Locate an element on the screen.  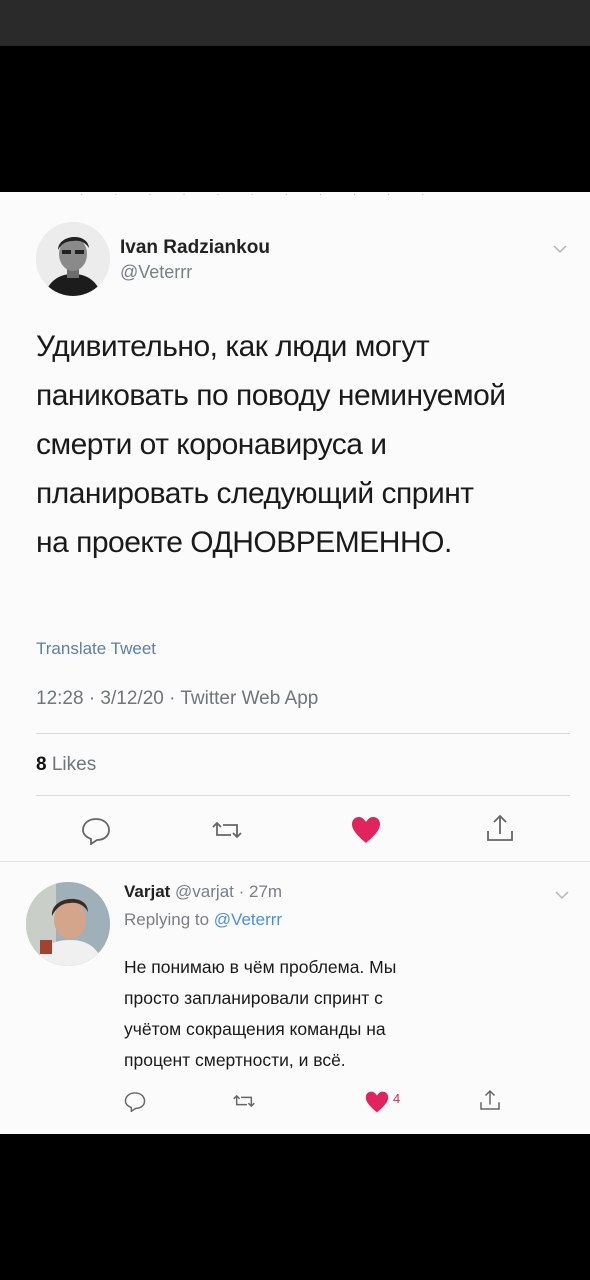
replying-to-label: Replying to is located at coordinates (167, 919).